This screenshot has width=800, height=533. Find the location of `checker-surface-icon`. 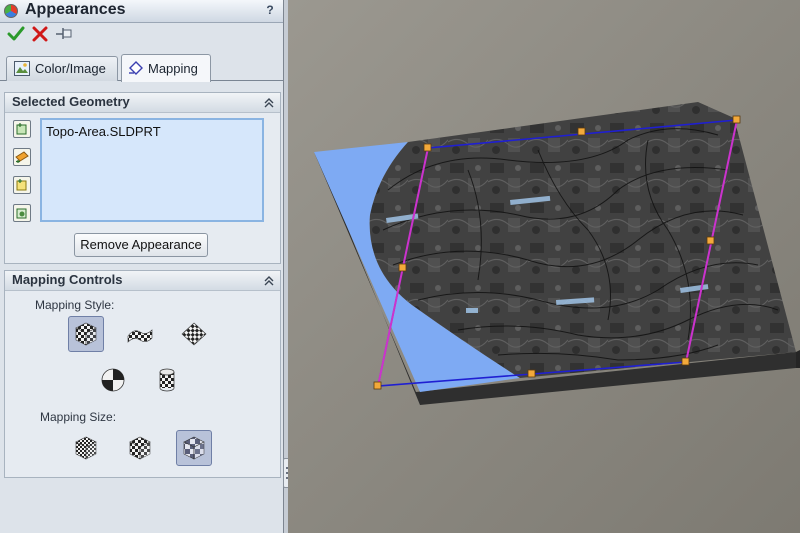

checker-surface-icon is located at coordinates (140, 336).